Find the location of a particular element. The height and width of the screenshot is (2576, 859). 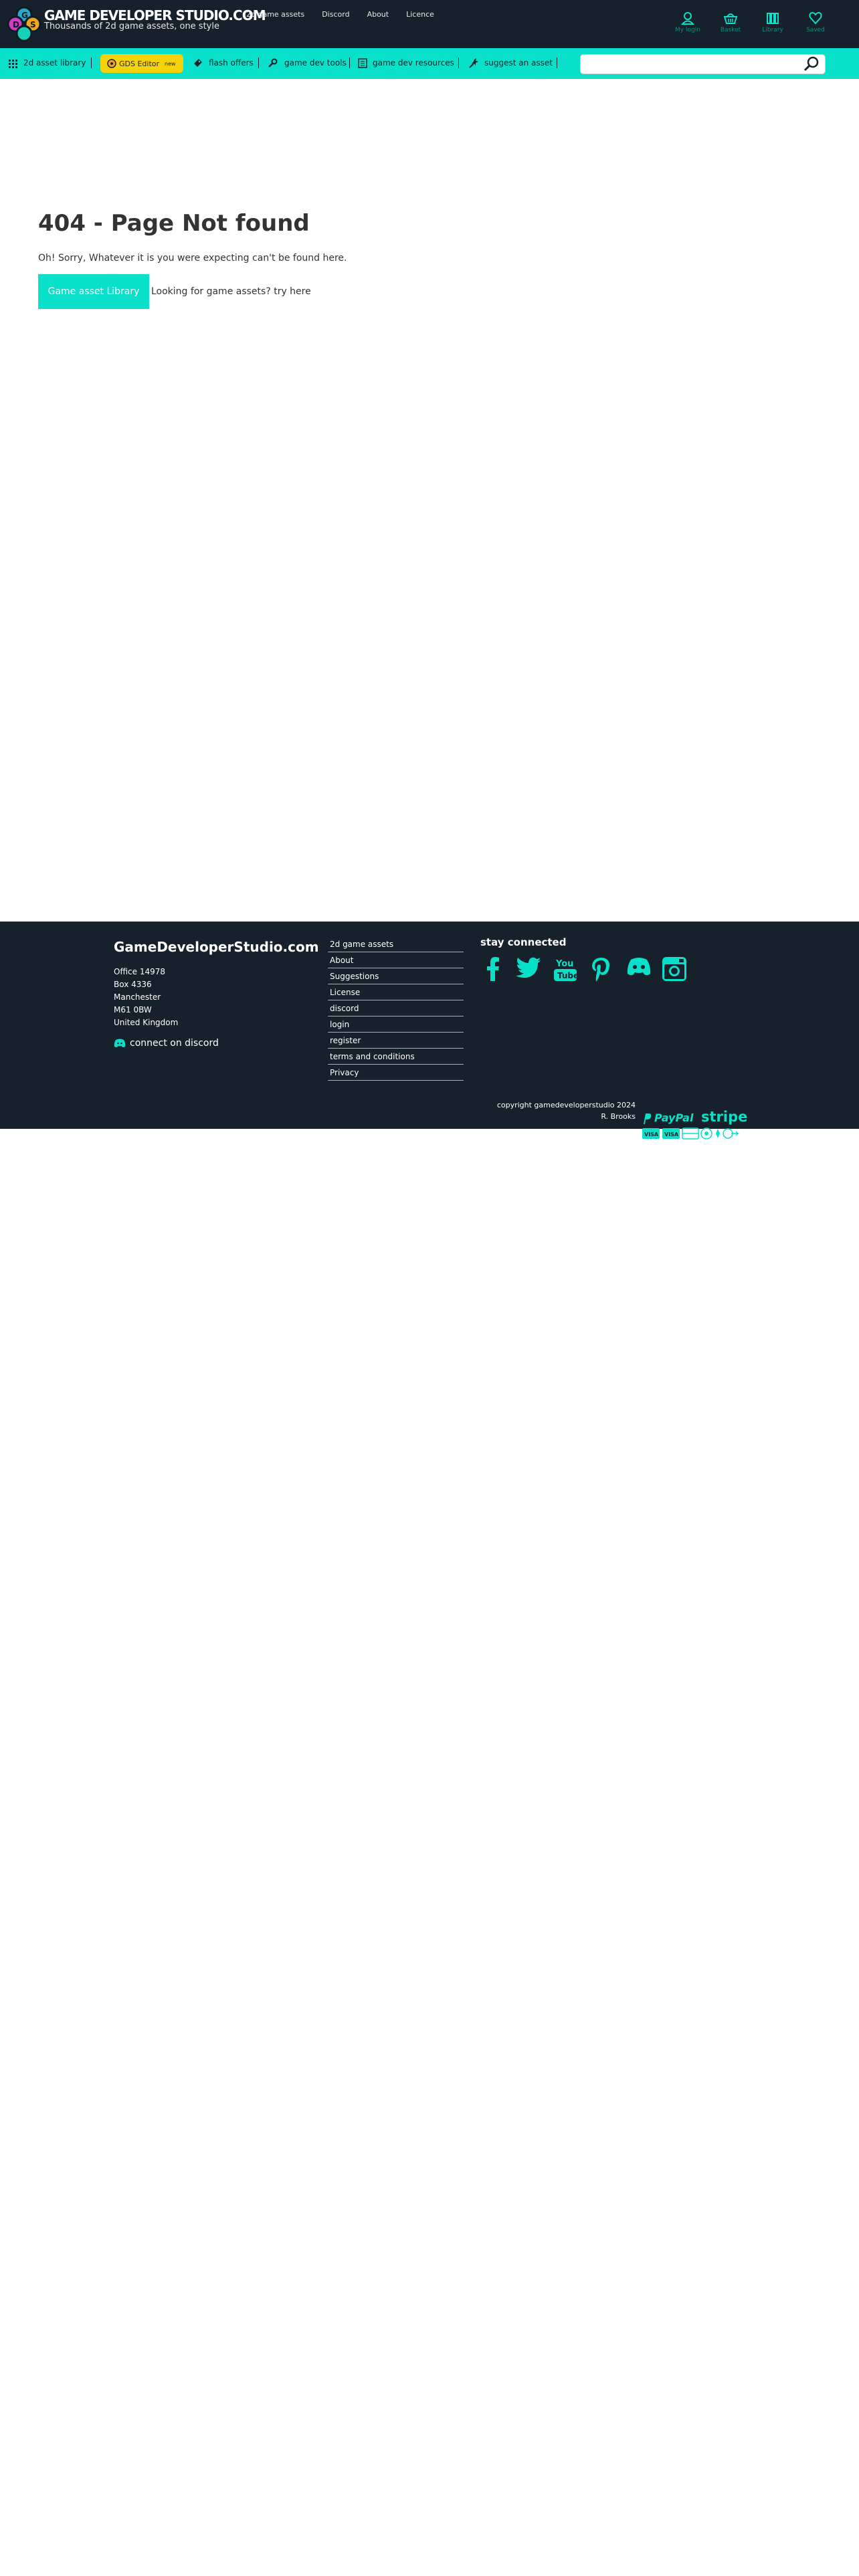

flash-offers-icon is located at coordinates (198, 63).